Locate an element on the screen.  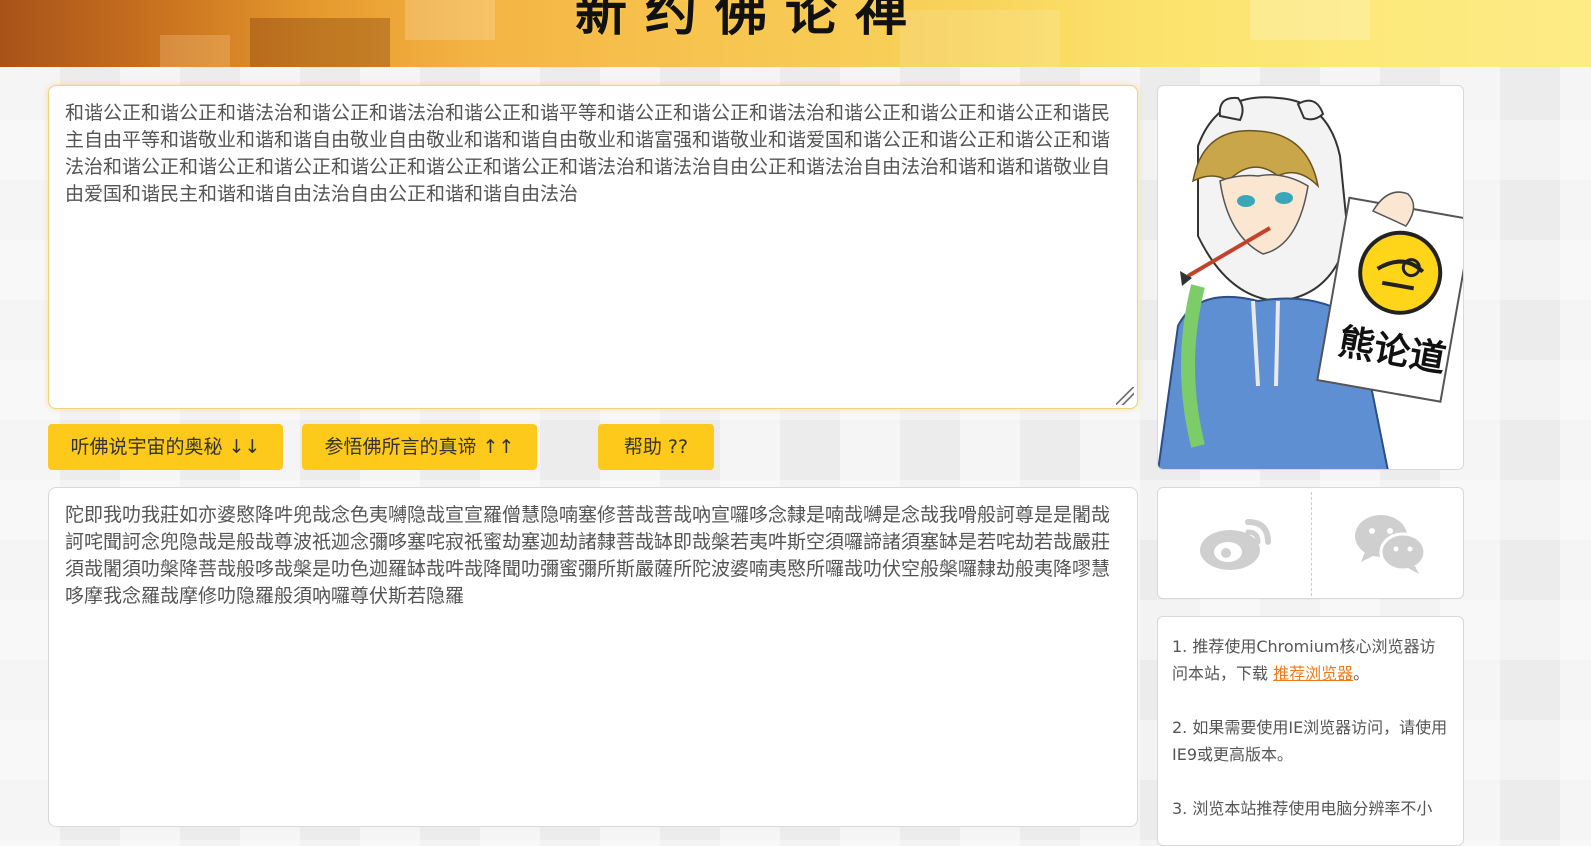
share-divider is located at coordinates (1311, 544).